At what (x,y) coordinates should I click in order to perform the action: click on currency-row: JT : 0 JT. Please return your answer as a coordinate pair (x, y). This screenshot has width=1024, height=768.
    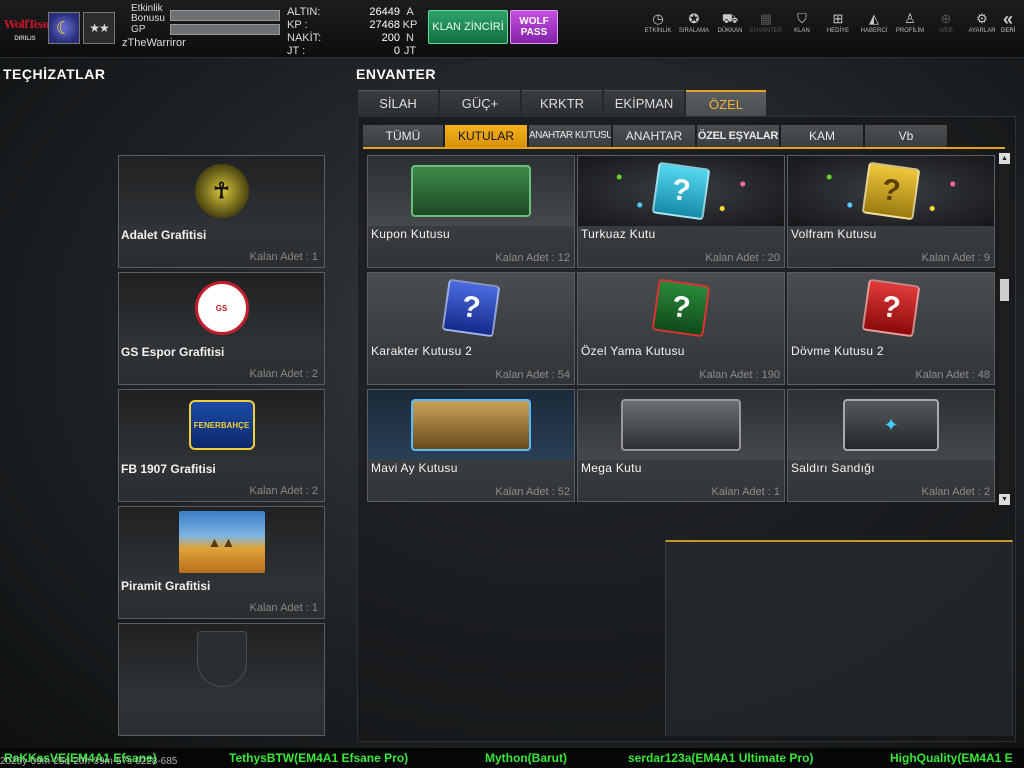
    Looking at the image, I should click on (352, 51).